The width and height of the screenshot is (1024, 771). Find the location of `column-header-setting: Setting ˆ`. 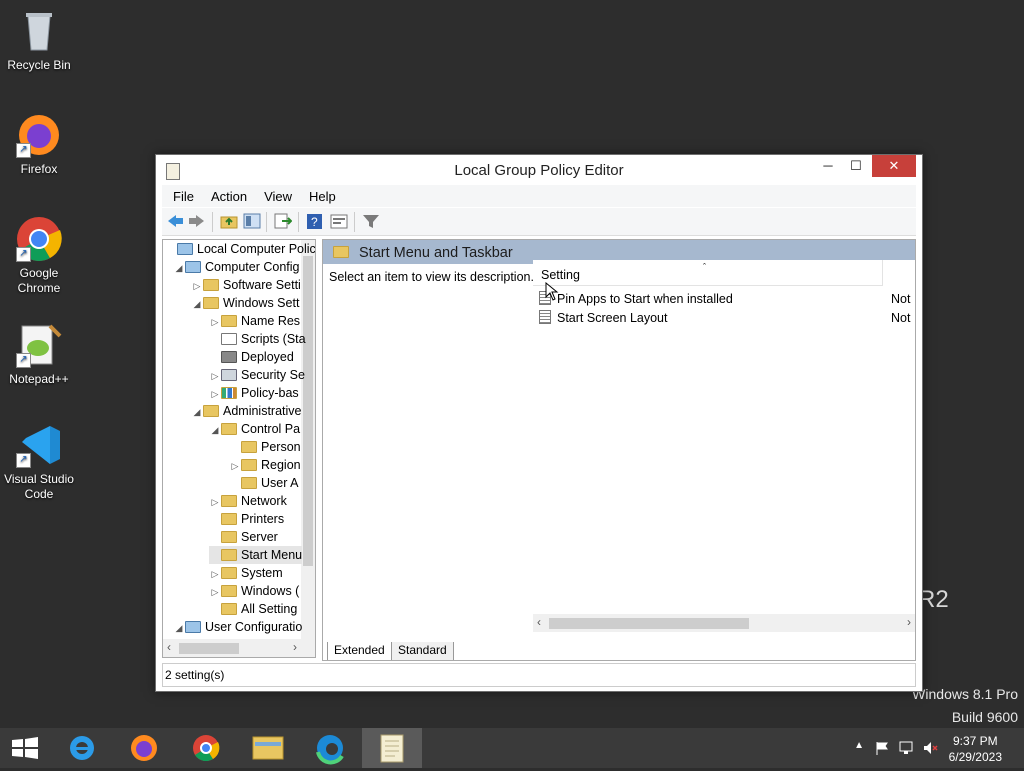

column-header-setting: Setting ˆ is located at coordinates (708, 273).